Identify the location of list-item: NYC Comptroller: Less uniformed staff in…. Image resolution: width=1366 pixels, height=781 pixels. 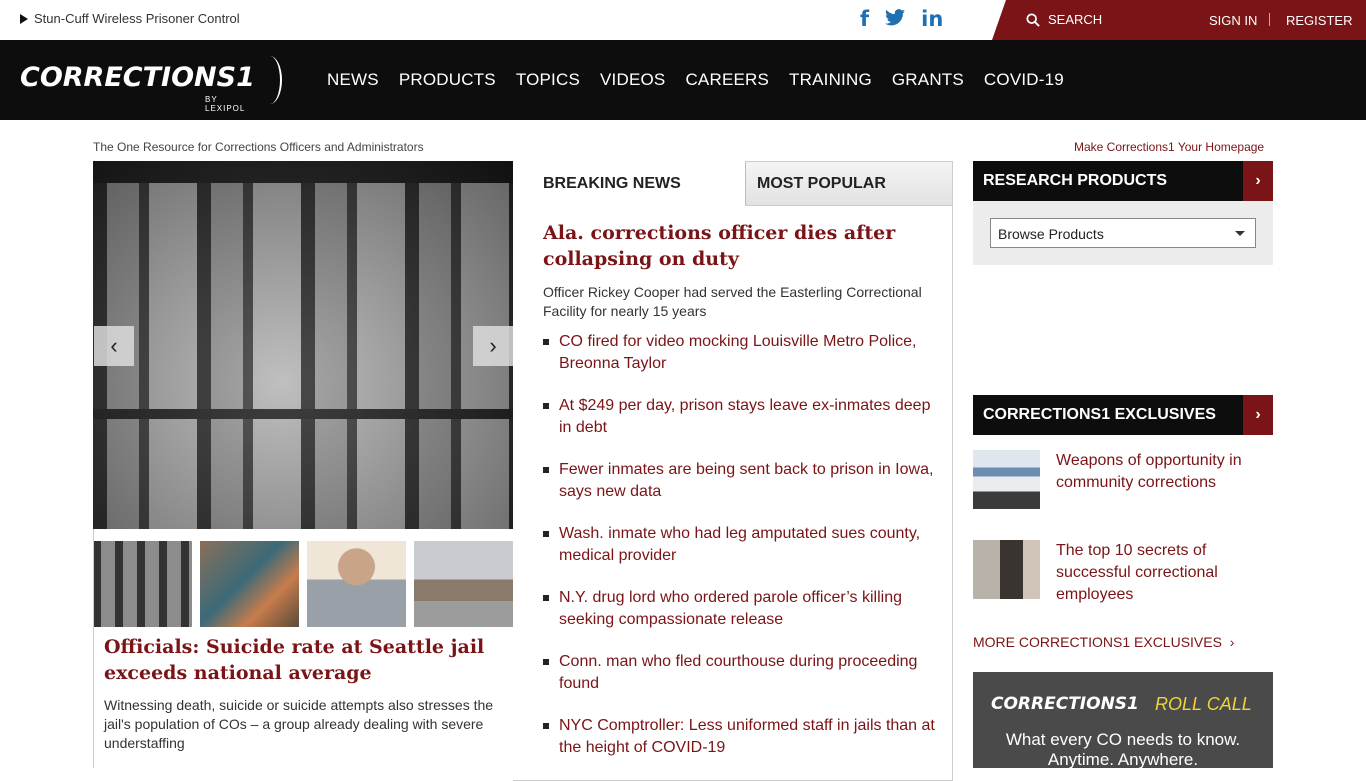
(743, 747).